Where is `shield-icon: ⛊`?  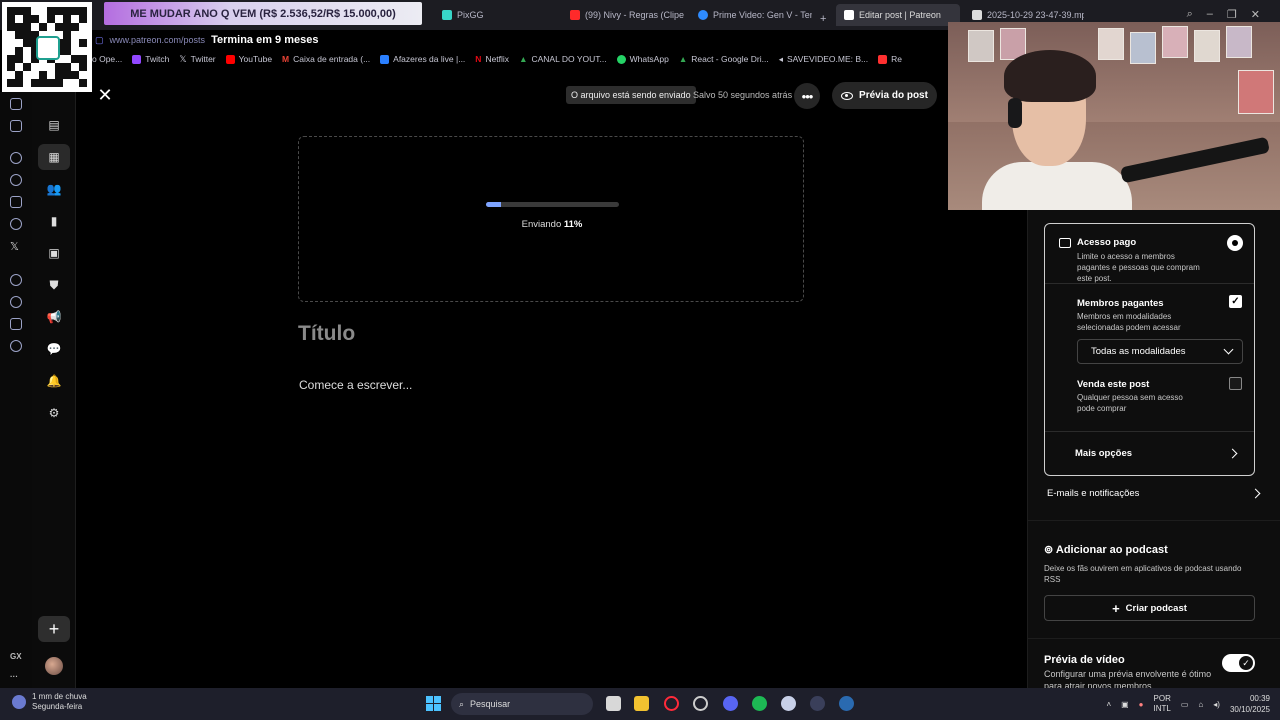 shield-icon: ⛊ is located at coordinates (54, 285).